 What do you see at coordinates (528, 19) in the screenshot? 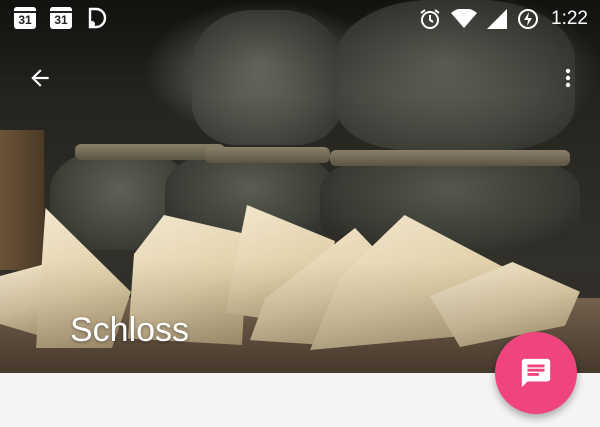
I see `data-saver-icon` at bounding box center [528, 19].